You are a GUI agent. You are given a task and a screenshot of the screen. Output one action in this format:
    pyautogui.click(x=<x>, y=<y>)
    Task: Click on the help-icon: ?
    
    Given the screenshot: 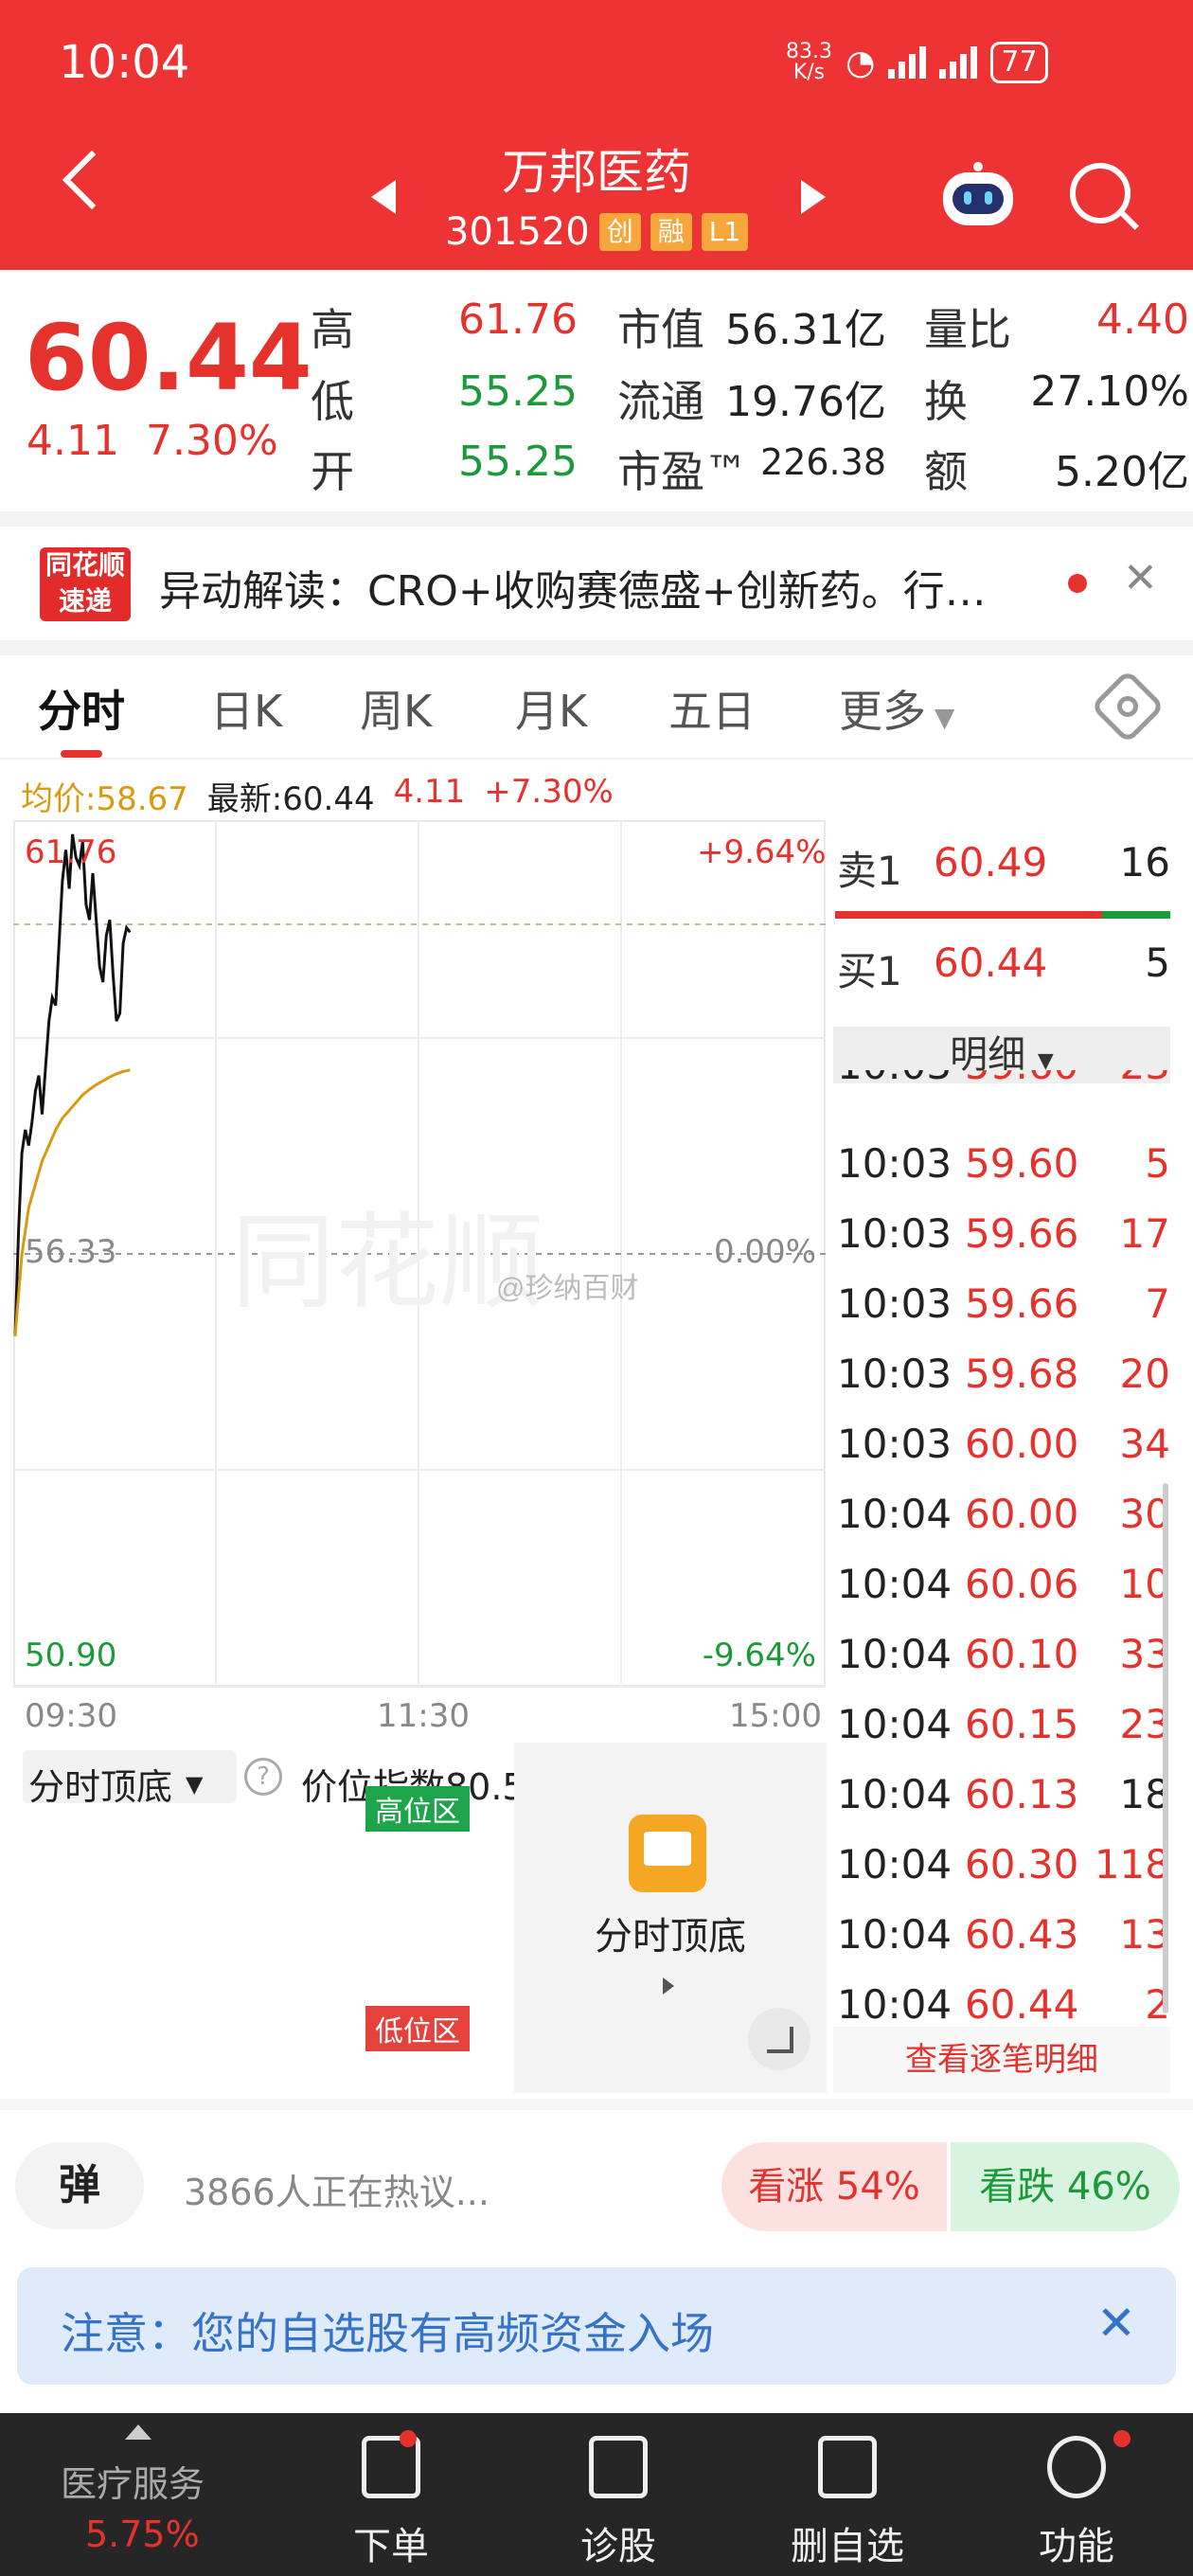 What is the action you would take?
    pyautogui.click(x=263, y=1777)
    